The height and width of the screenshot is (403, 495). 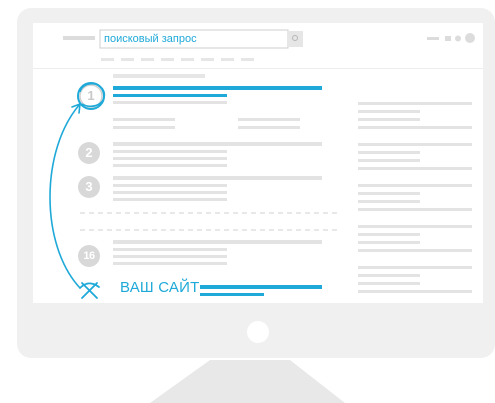 What do you see at coordinates (296, 39) in the screenshot?
I see `search-icon` at bounding box center [296, 39].